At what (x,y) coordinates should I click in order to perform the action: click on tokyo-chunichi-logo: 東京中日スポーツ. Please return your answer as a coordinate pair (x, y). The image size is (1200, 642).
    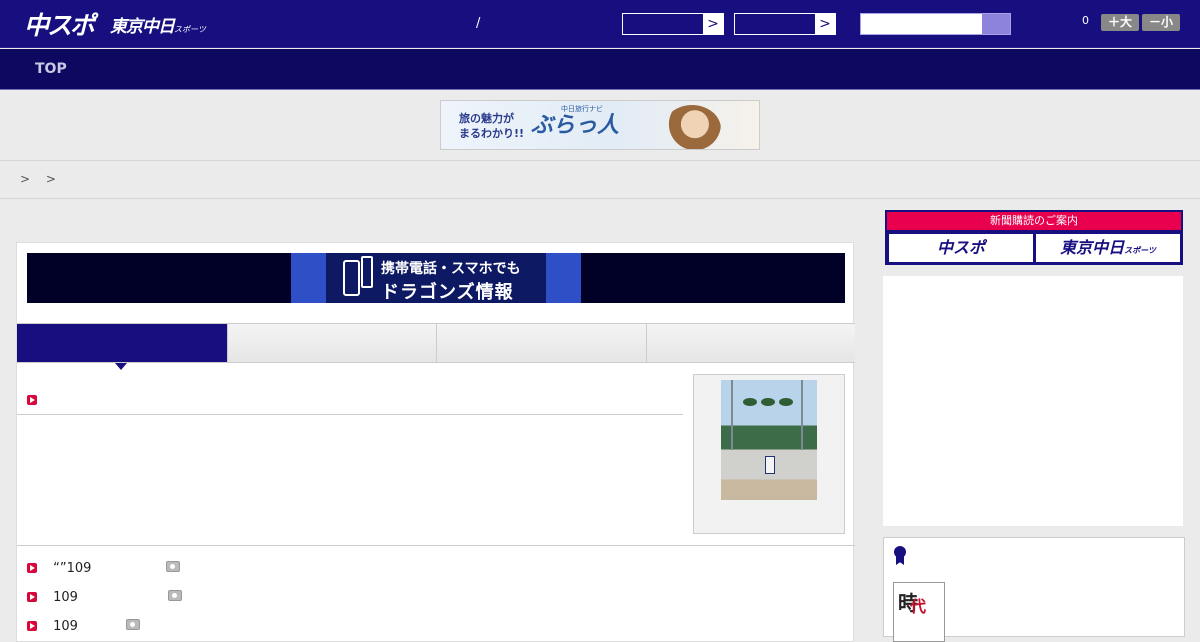
    Looking at the image, I should click on (158, 24).